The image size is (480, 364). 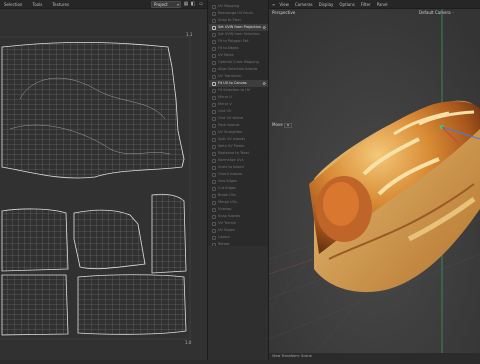 I want to click on panel-command-item: Grid UV, so click(x=238, y=111).